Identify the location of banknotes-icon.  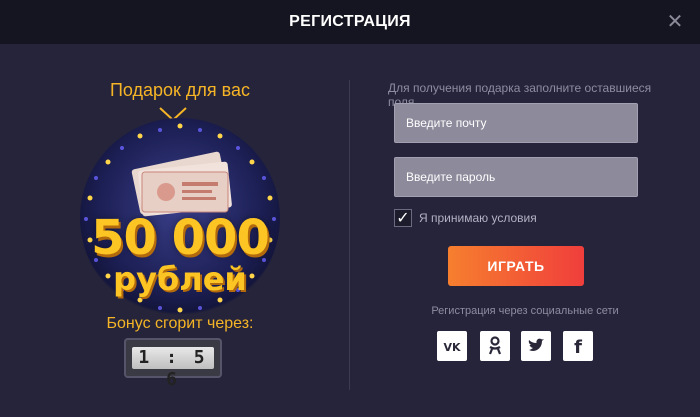
(181, 184).